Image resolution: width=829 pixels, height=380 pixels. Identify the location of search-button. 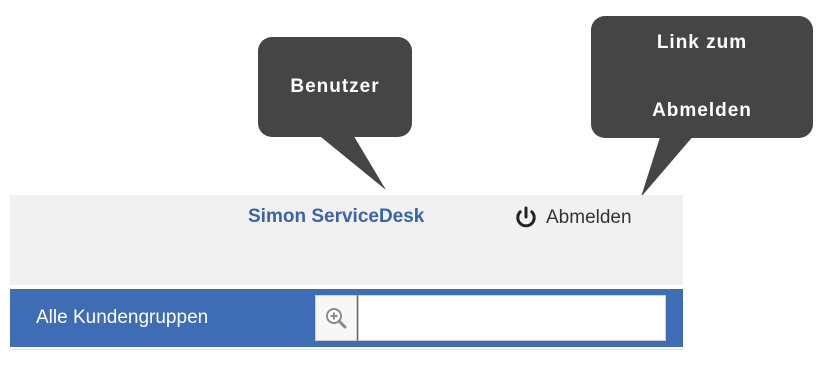
(336, 318).